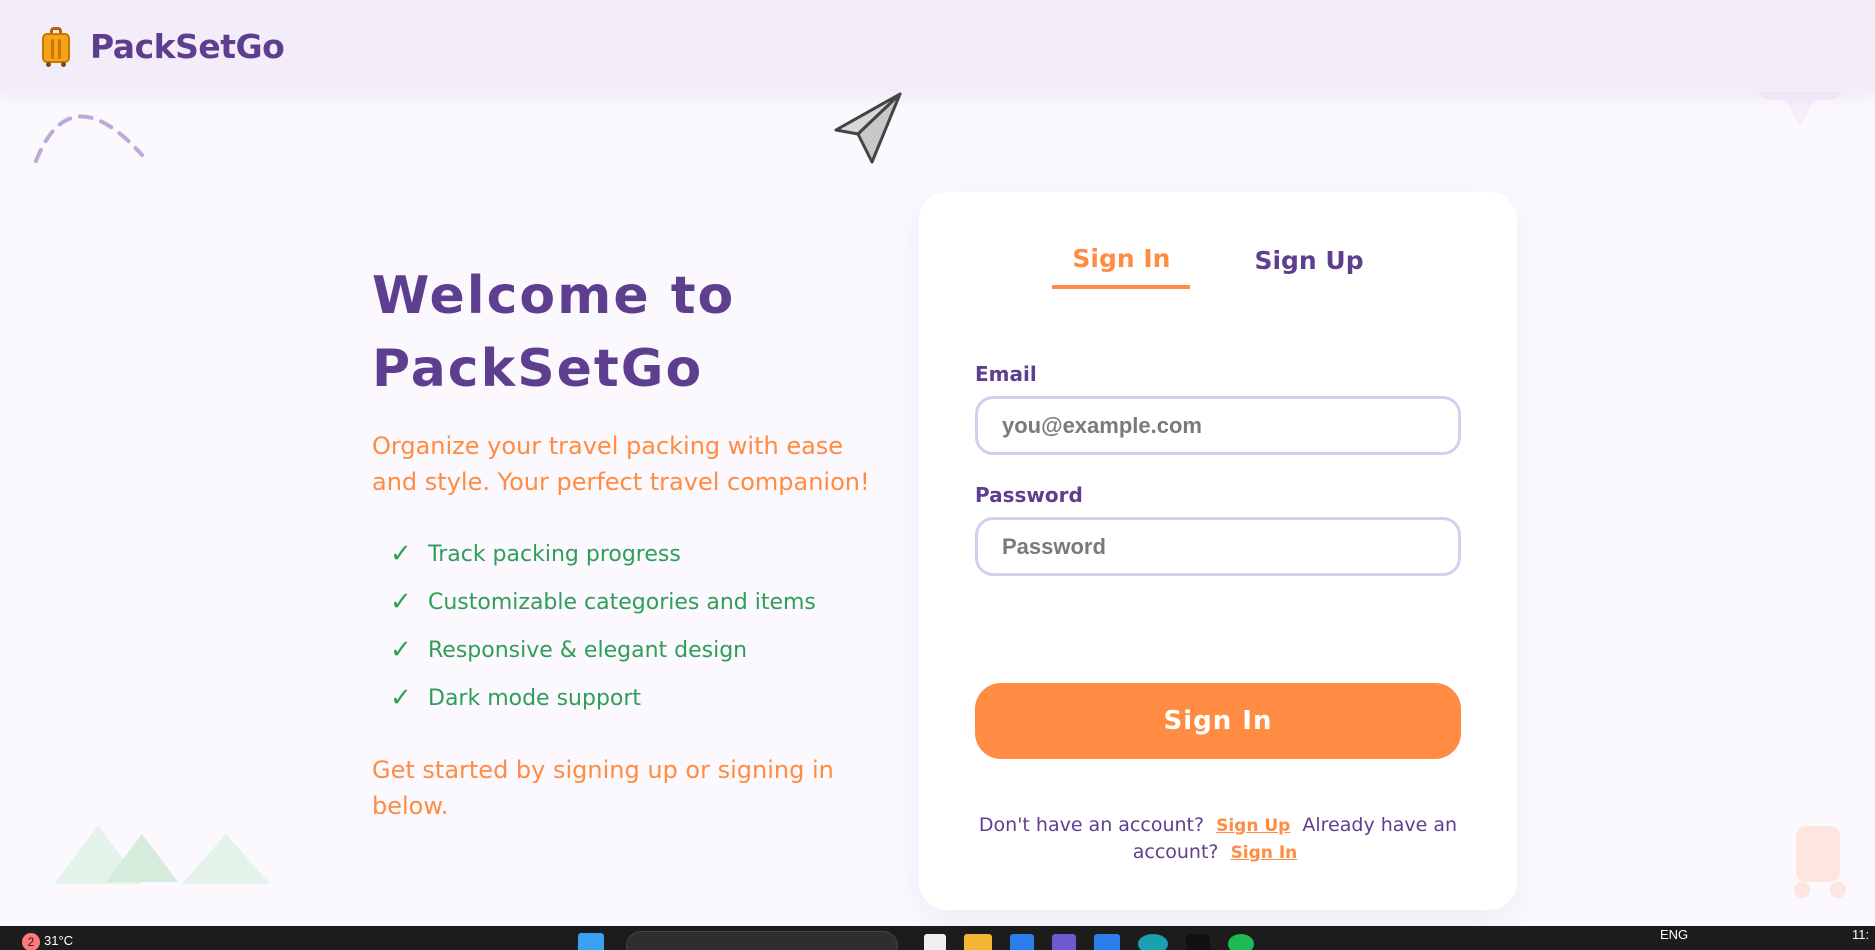 The width and height of the screenshot is (1875, 950). Describe the element at coordinates (535, 698) in the screenshot. I see `feature-label: Dark mode support` at that location.